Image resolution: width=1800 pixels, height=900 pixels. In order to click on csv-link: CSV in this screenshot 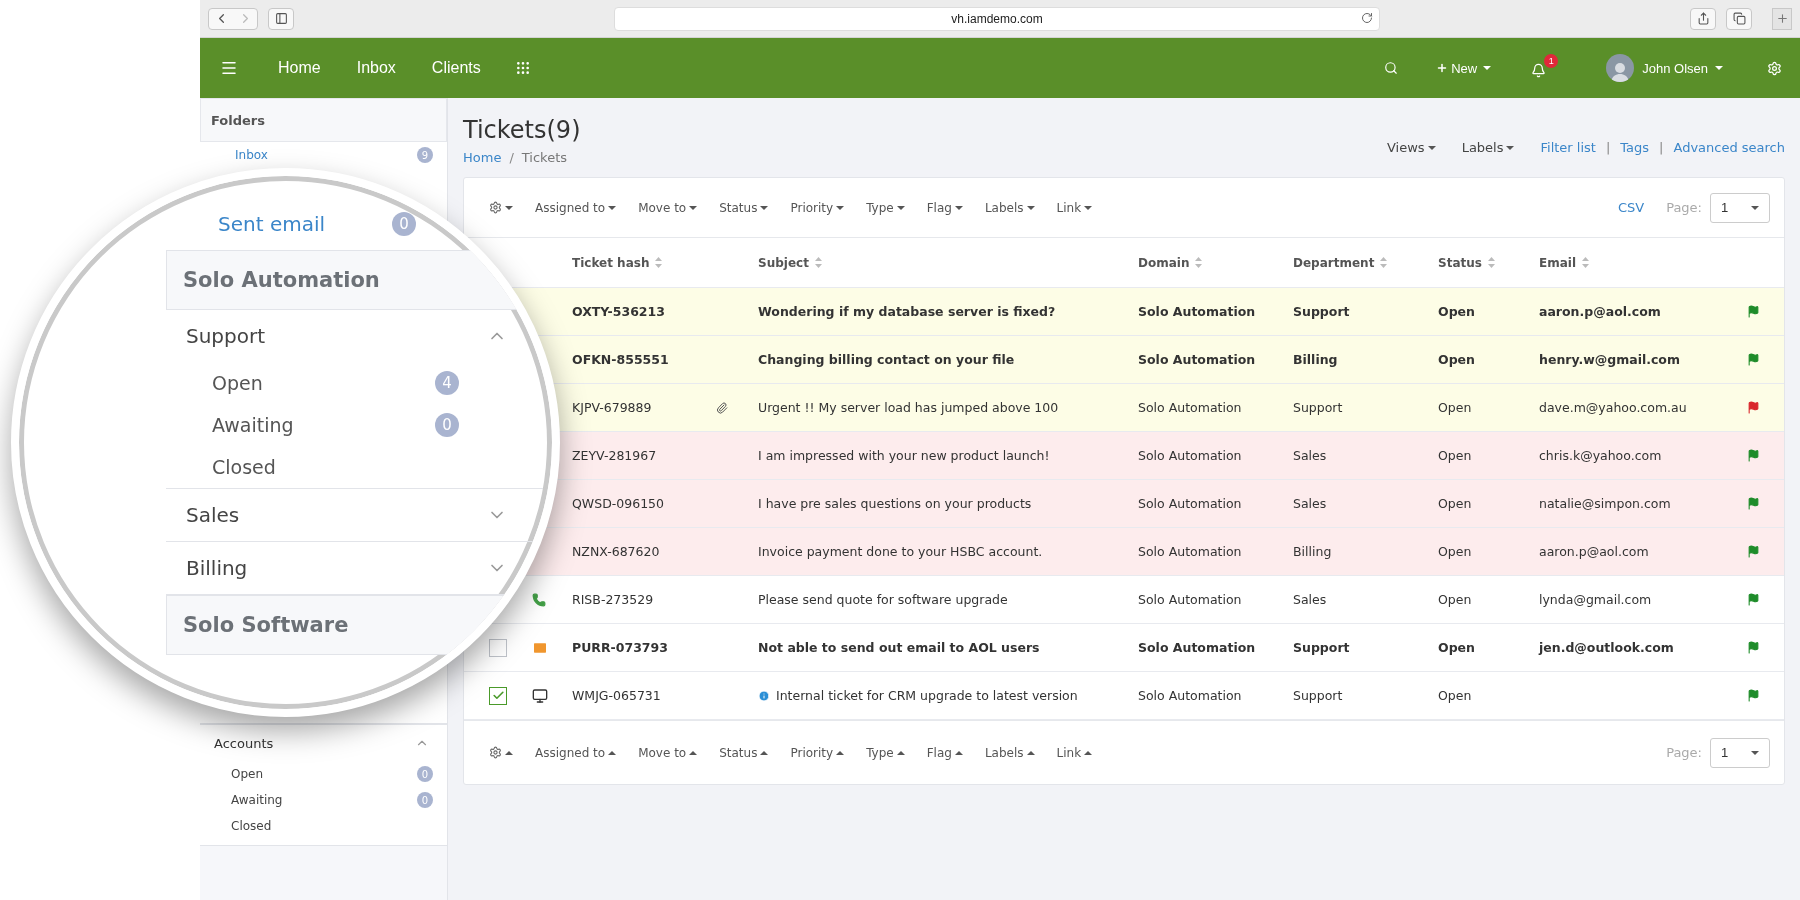, I will do `click(1631, 207)`.